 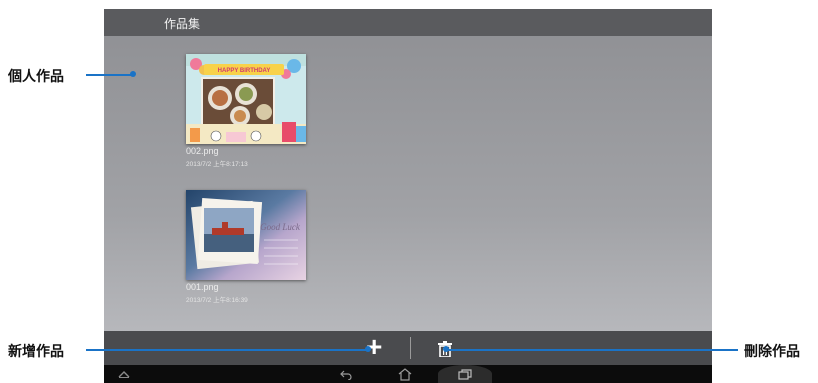 I want to click on file-name: 002.png, so click(x=202, y=151).